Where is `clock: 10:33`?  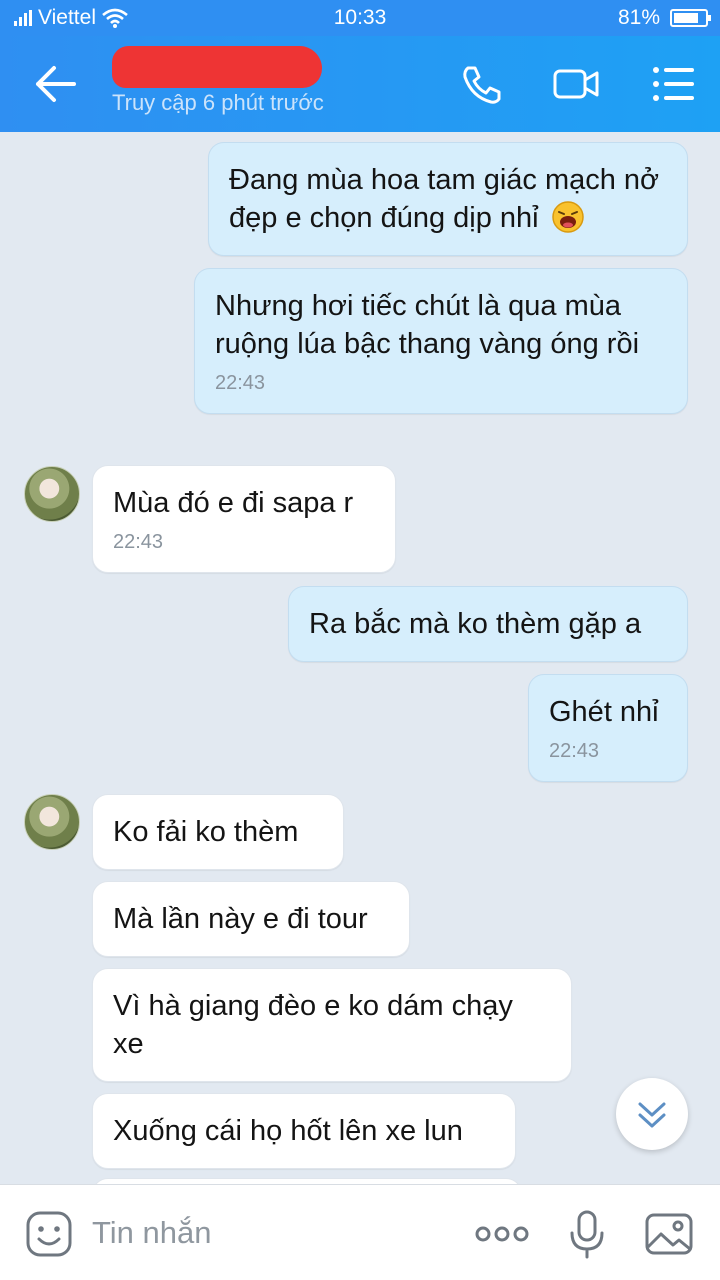
clock: 10:33 is located at coordinates (360, 17).